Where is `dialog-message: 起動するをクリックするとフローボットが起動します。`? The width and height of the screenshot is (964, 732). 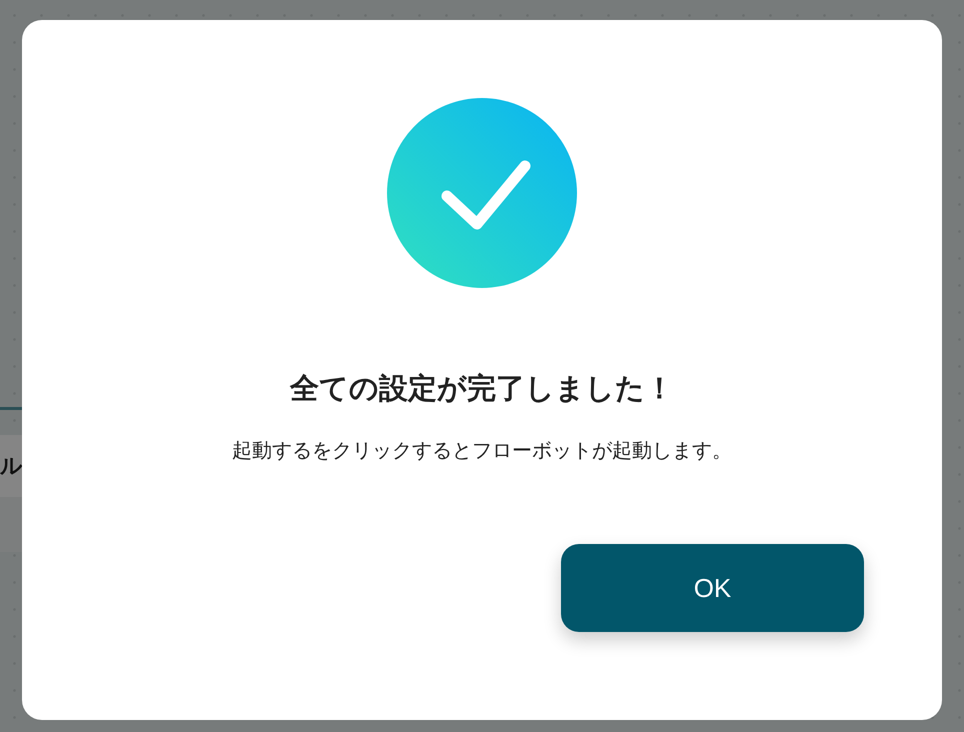 dialog-message: 起動するをクリックするとフローボットが起動します。 is located at coordinates (482, 450).